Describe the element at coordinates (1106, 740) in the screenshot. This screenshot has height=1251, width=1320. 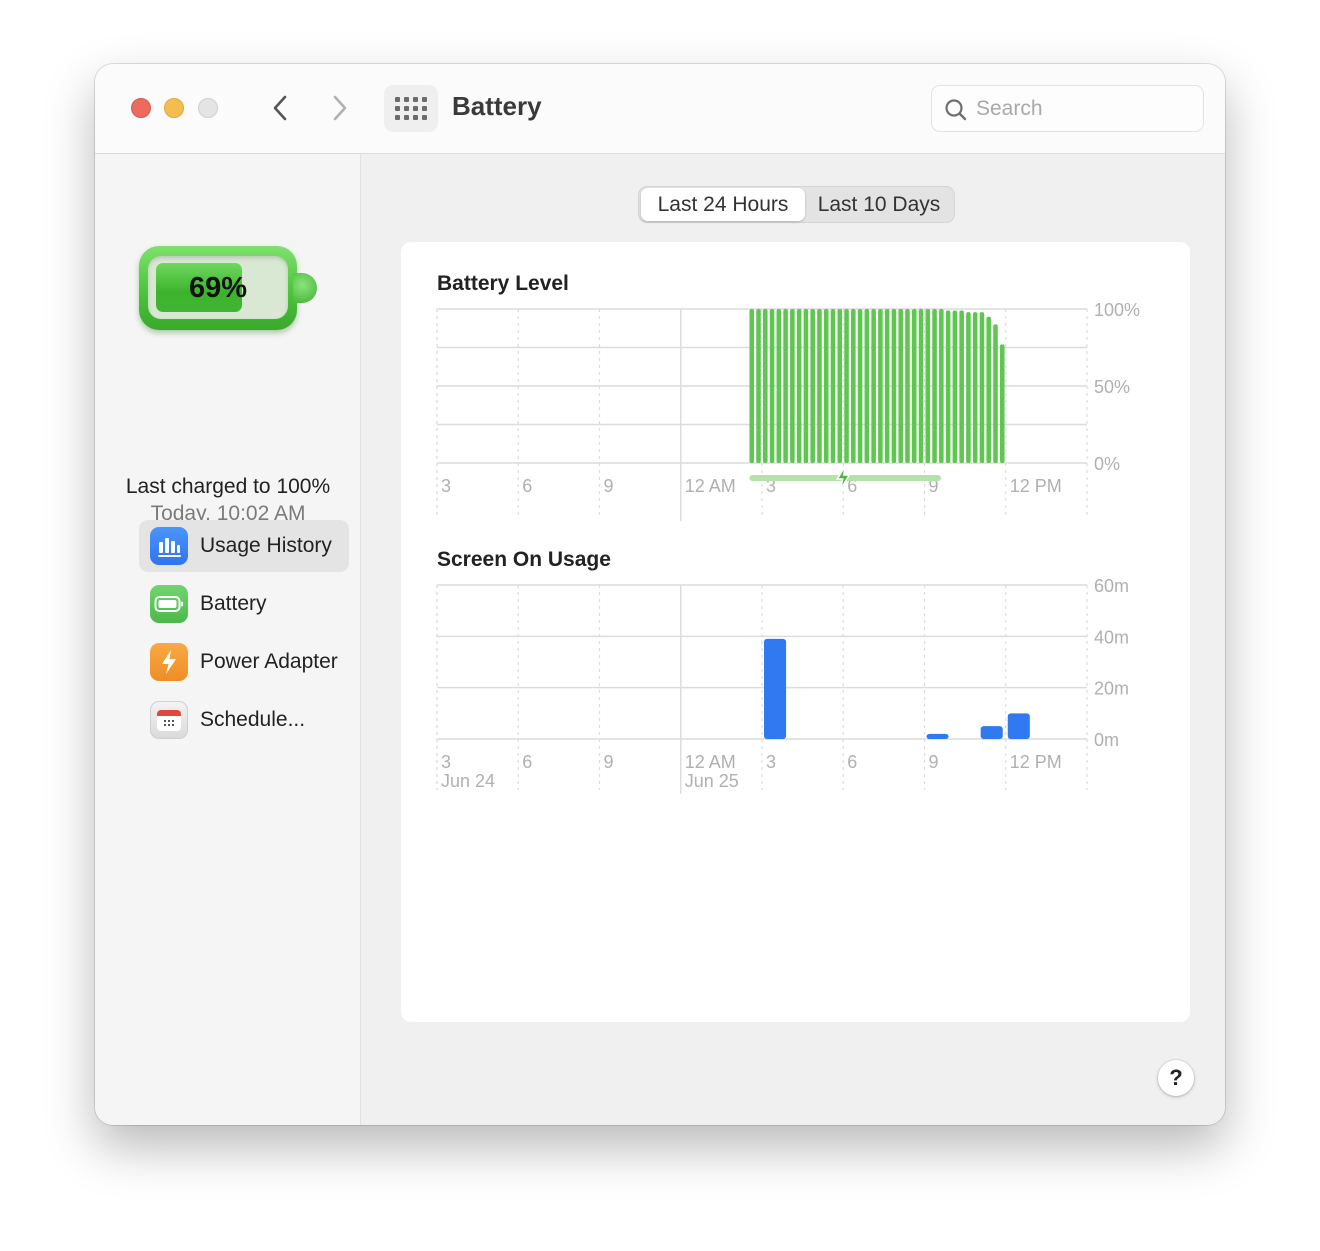
I see `y-tick-label: 0m` at that location.